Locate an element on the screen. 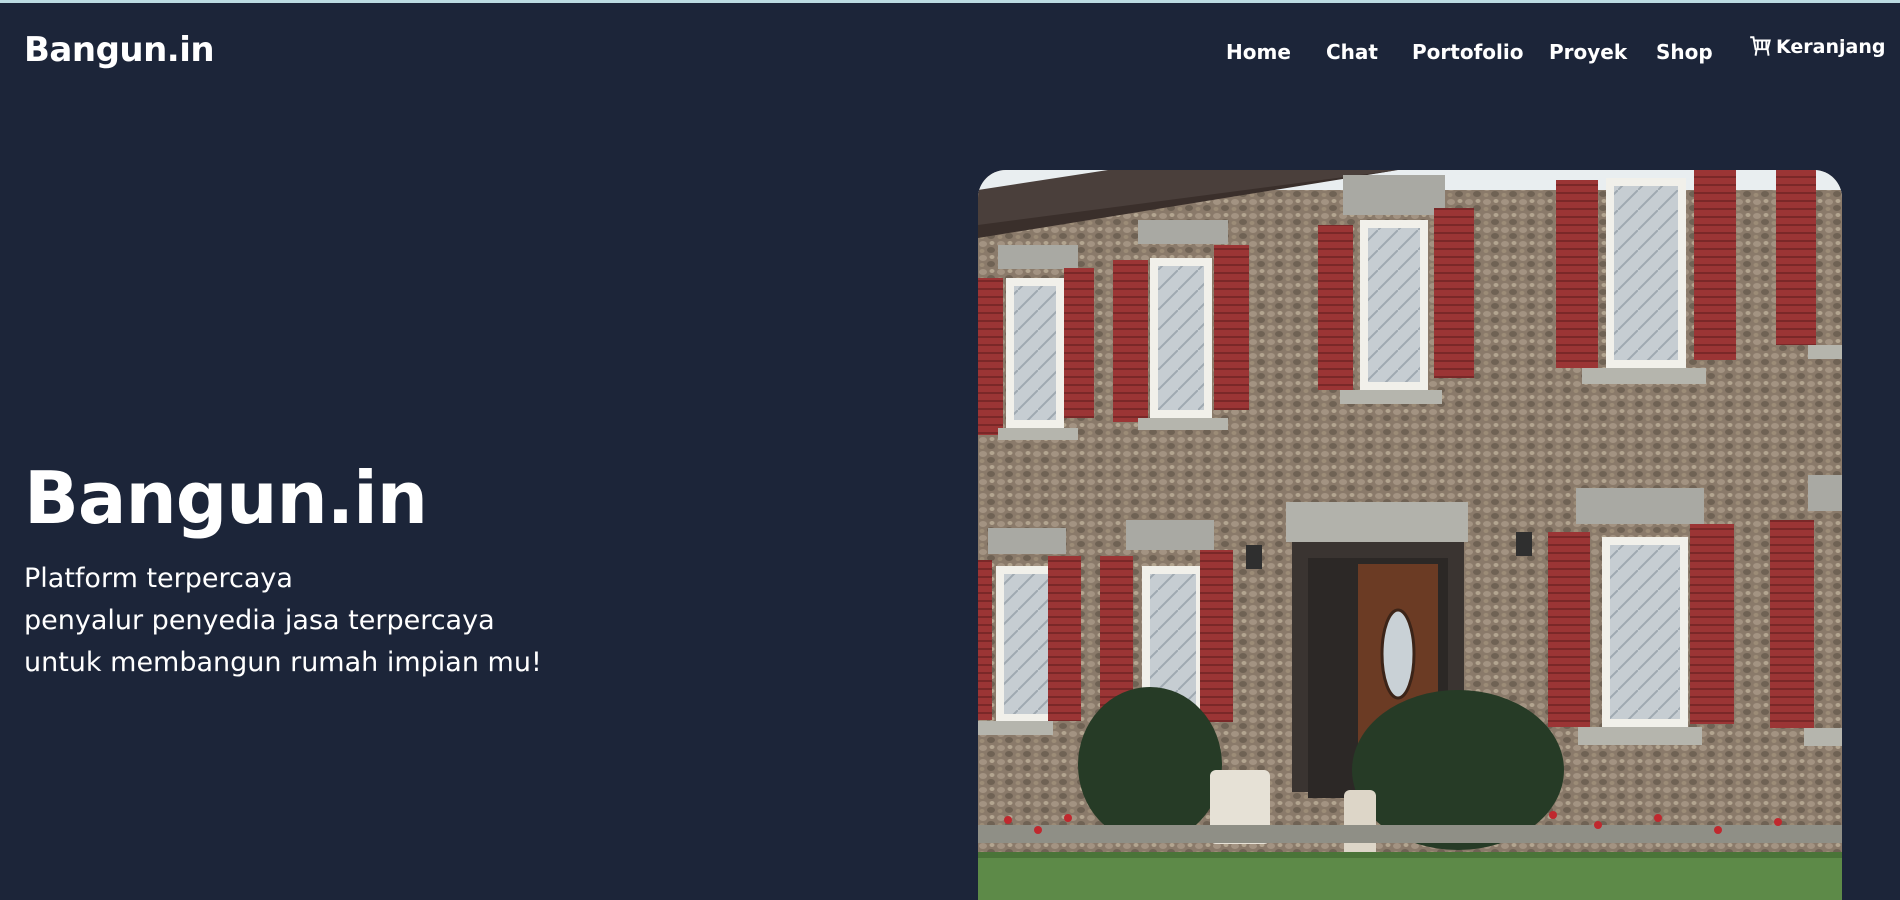 This screenshot has height=900, width=1900. nav-home: Home is located at coordinates (1258, 52).